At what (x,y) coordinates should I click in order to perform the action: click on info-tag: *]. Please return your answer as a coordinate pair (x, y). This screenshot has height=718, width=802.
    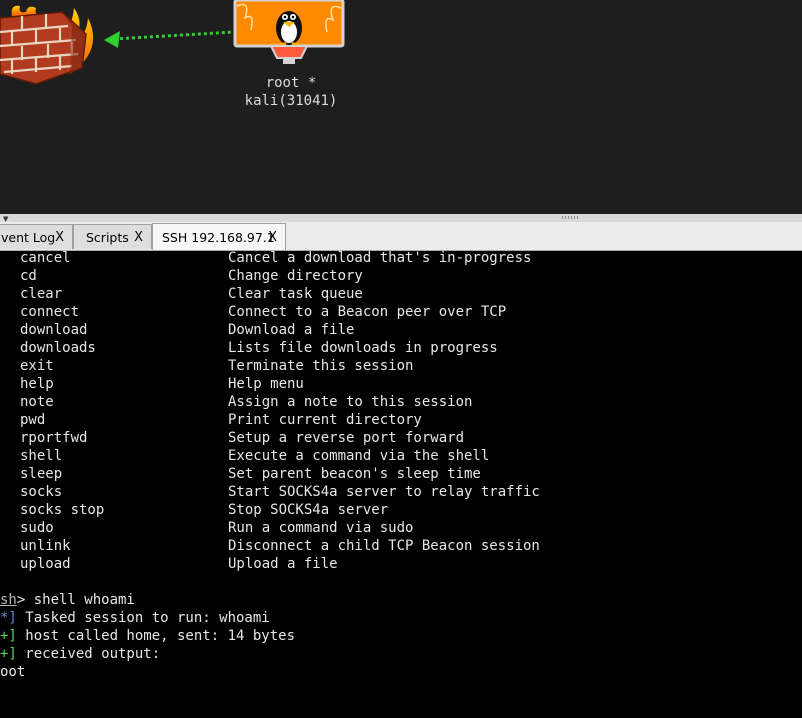
    Looking at the image, I should click on (8, 618).